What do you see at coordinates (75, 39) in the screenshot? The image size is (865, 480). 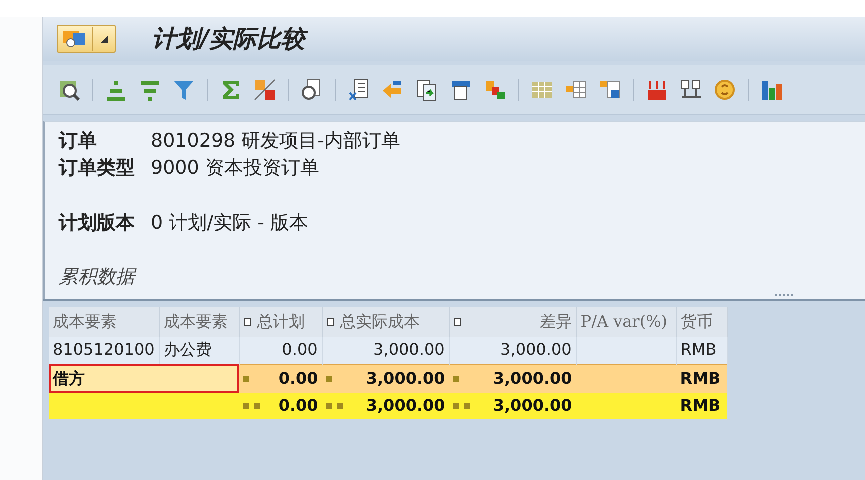 I see `menu-icon` at bounding box center [75, 39].